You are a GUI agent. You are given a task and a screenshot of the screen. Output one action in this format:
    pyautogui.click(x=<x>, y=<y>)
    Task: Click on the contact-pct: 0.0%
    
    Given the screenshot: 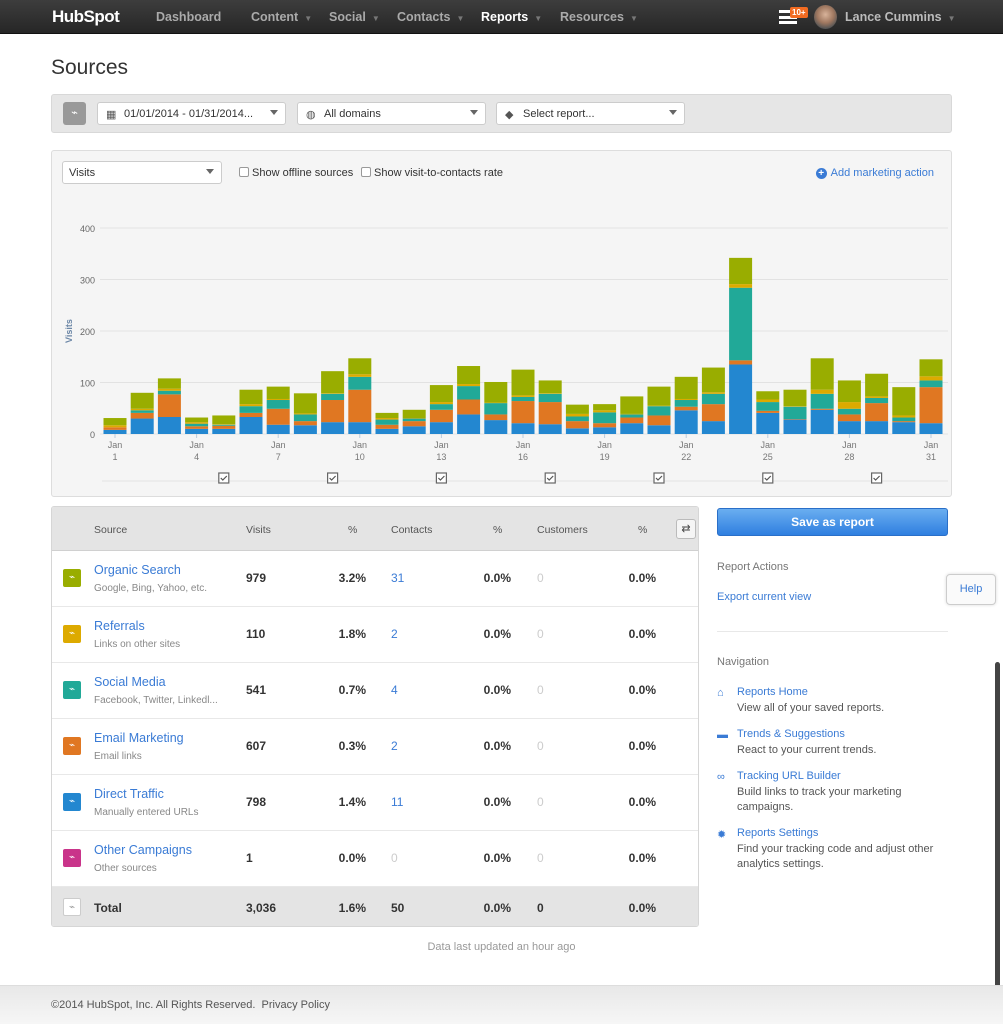 What is the action you would take?
    pyautogui.click(x=497, y=746)
    